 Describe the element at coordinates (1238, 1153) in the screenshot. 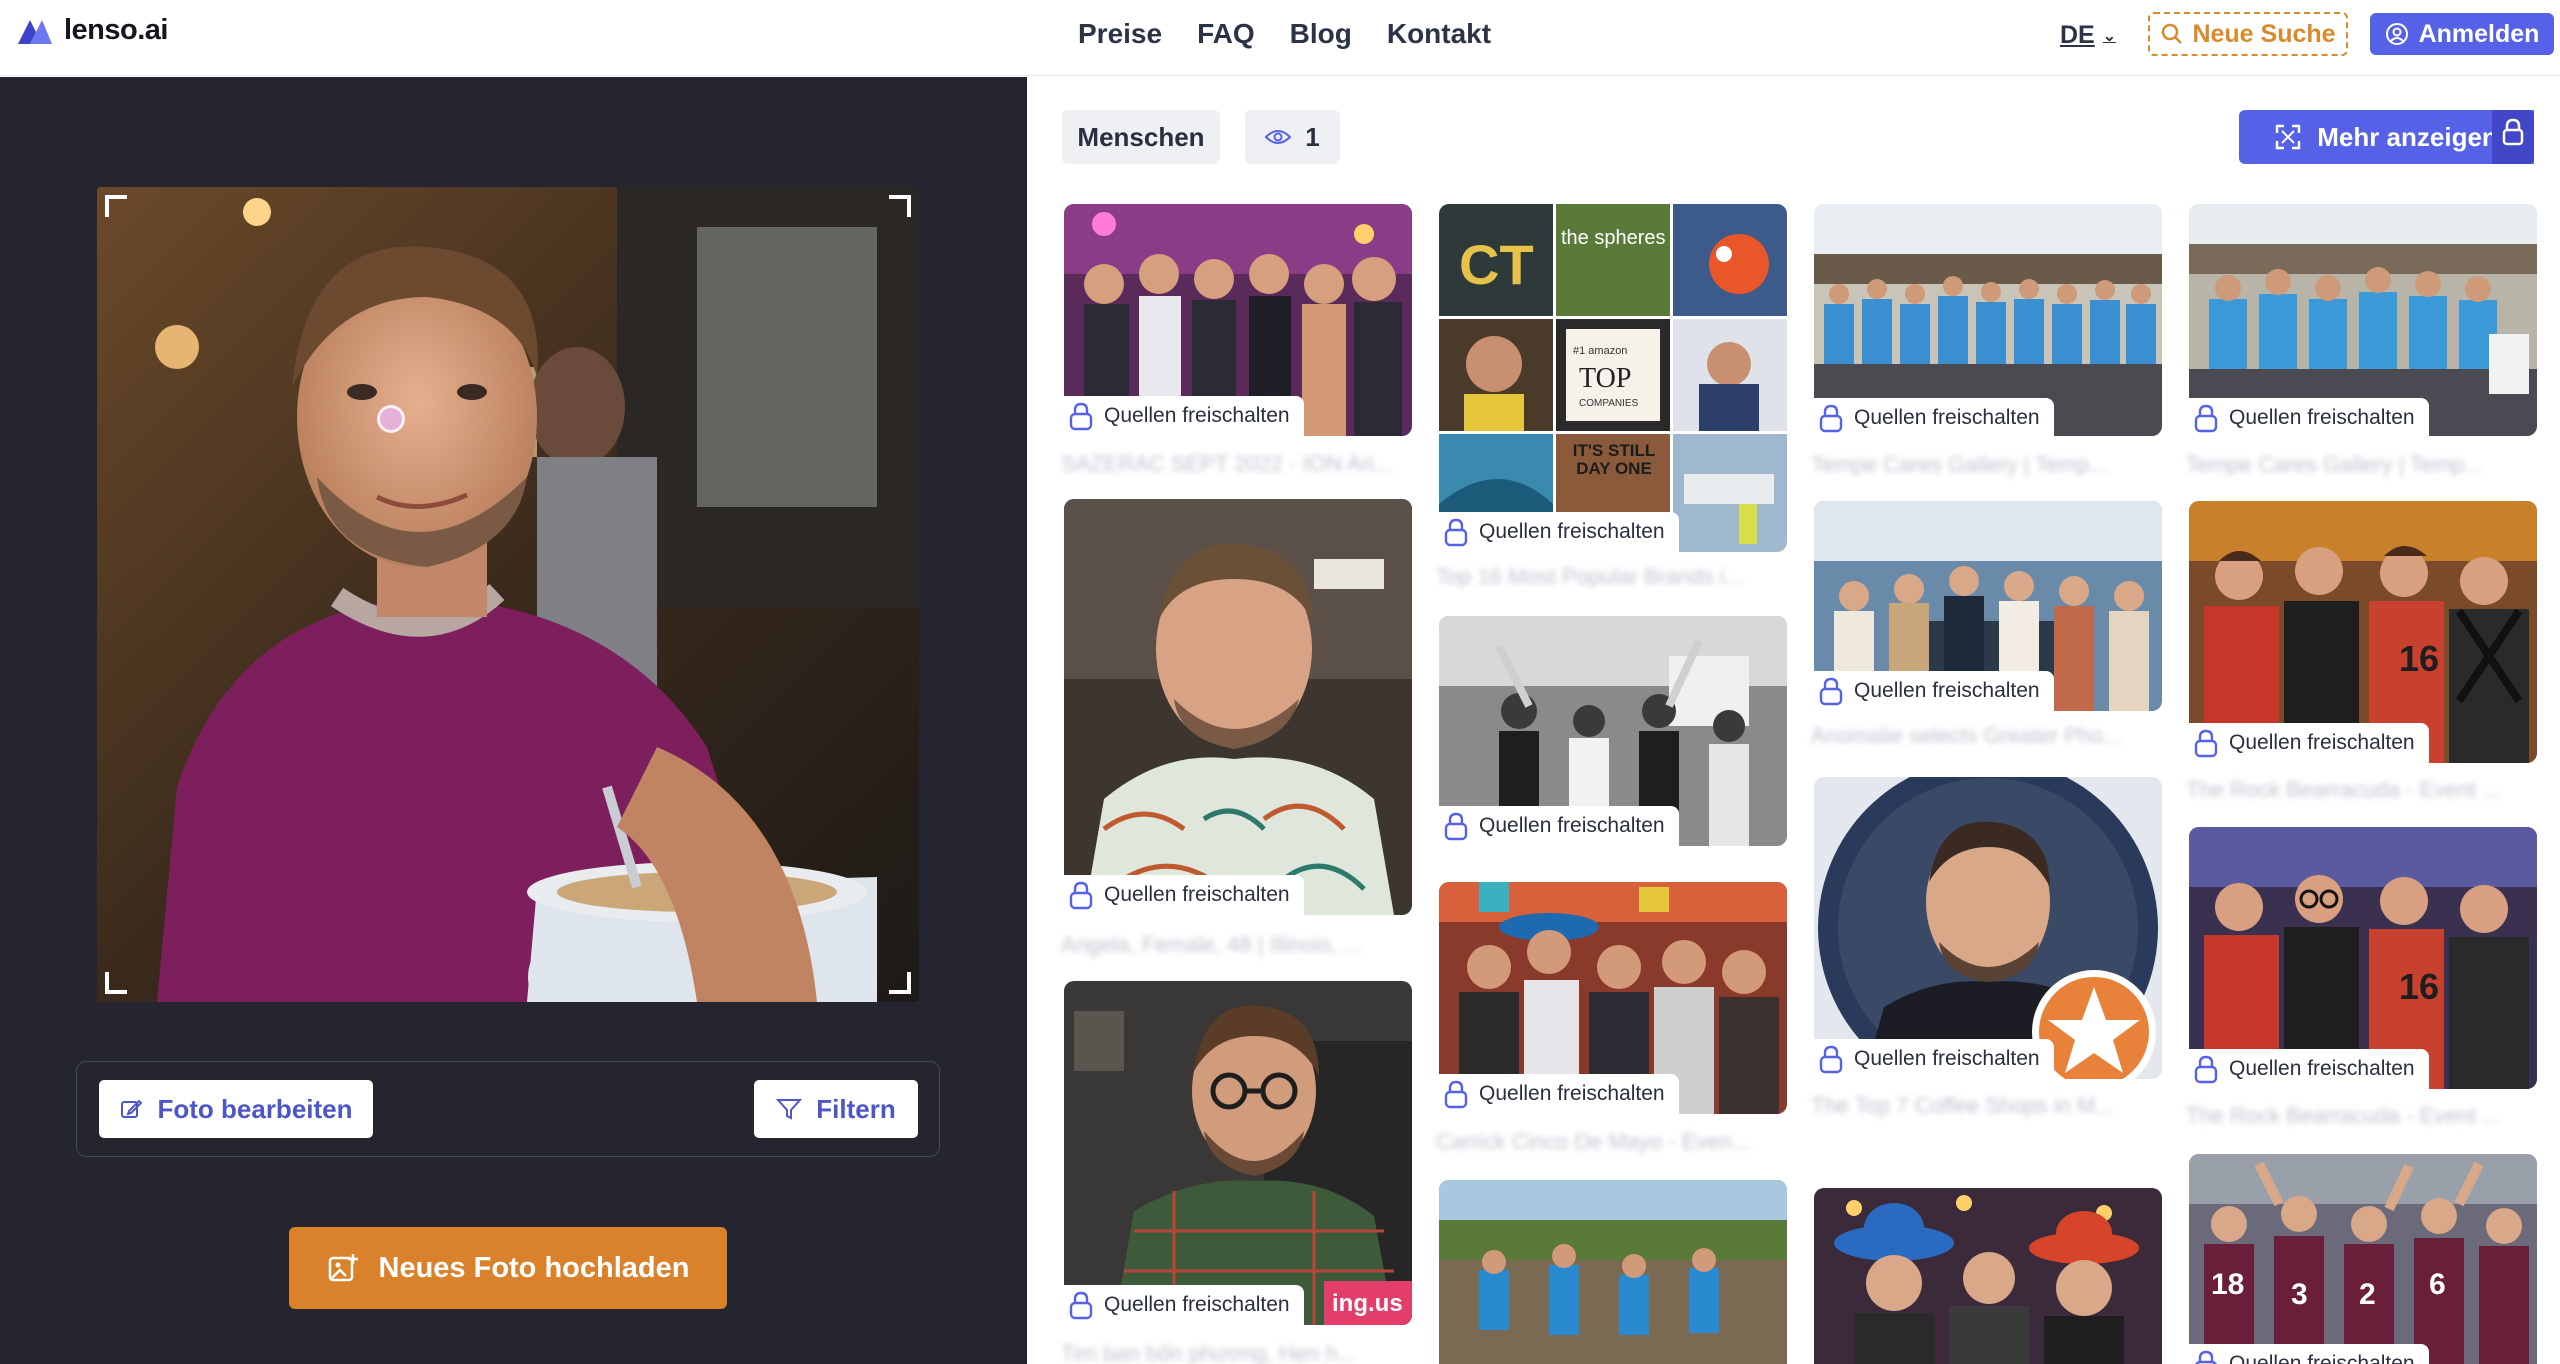

I see `result-image: ing.us` at that location.